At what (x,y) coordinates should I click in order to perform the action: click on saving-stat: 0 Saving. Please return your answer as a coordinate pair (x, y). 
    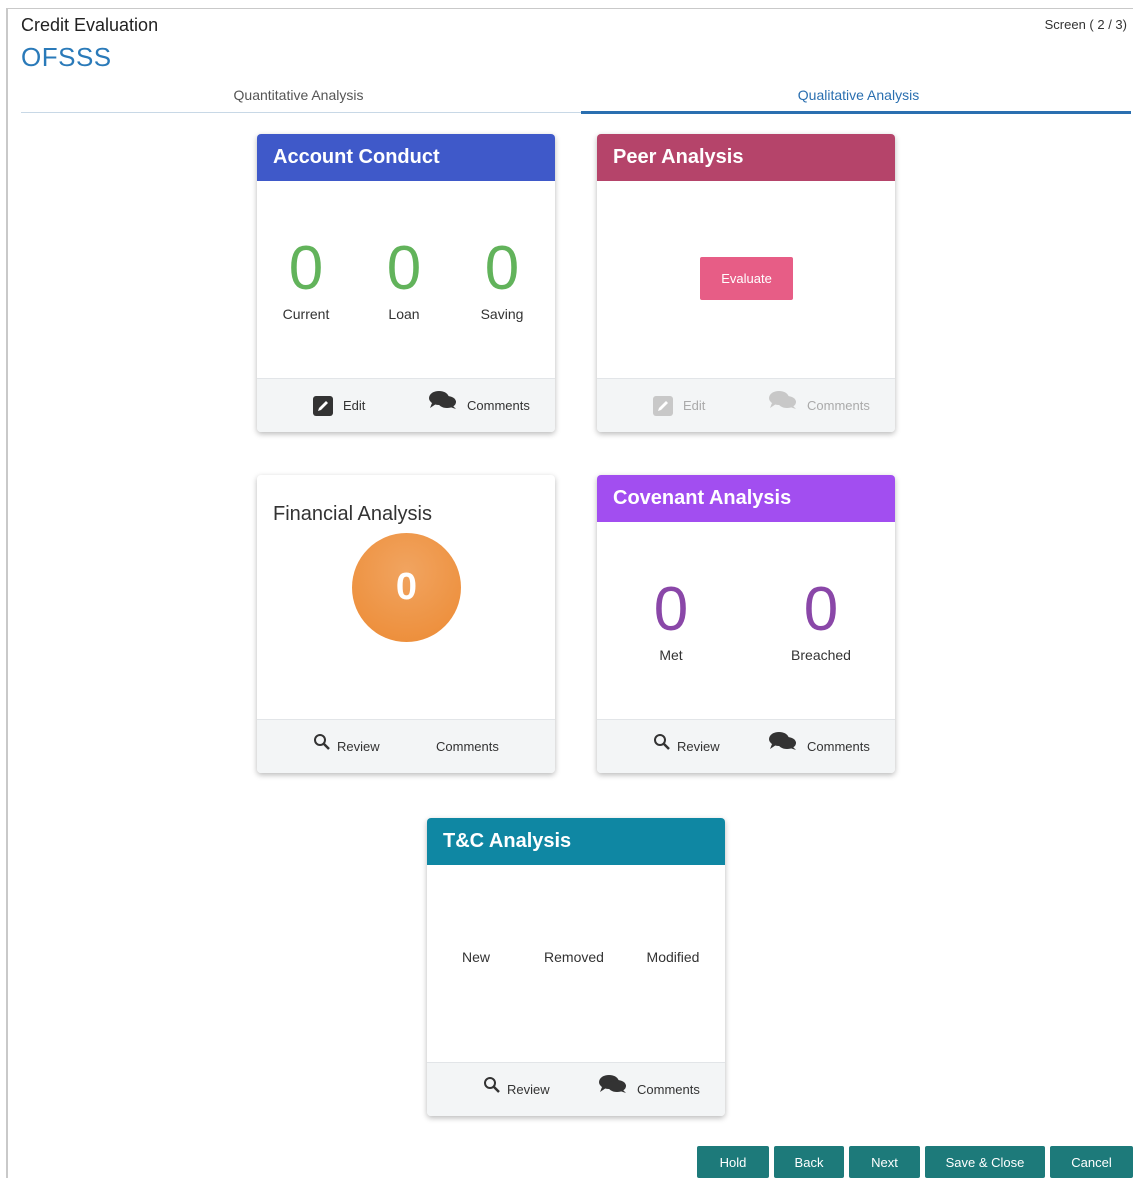
    Looking at the image, I should click on (502, 278).